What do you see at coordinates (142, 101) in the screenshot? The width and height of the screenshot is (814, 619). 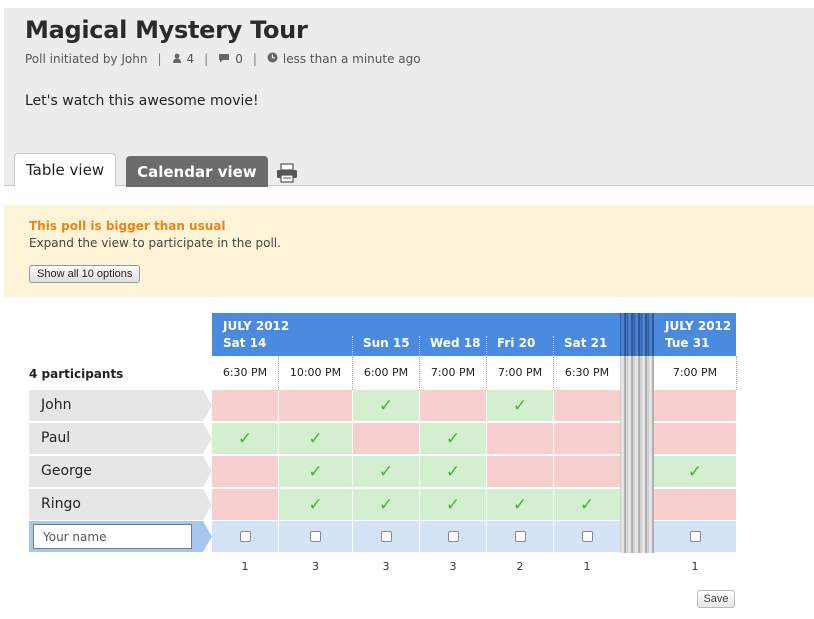 I see `poll-description: Let's watch this awesome movie!` at bounding box center [142, 101].